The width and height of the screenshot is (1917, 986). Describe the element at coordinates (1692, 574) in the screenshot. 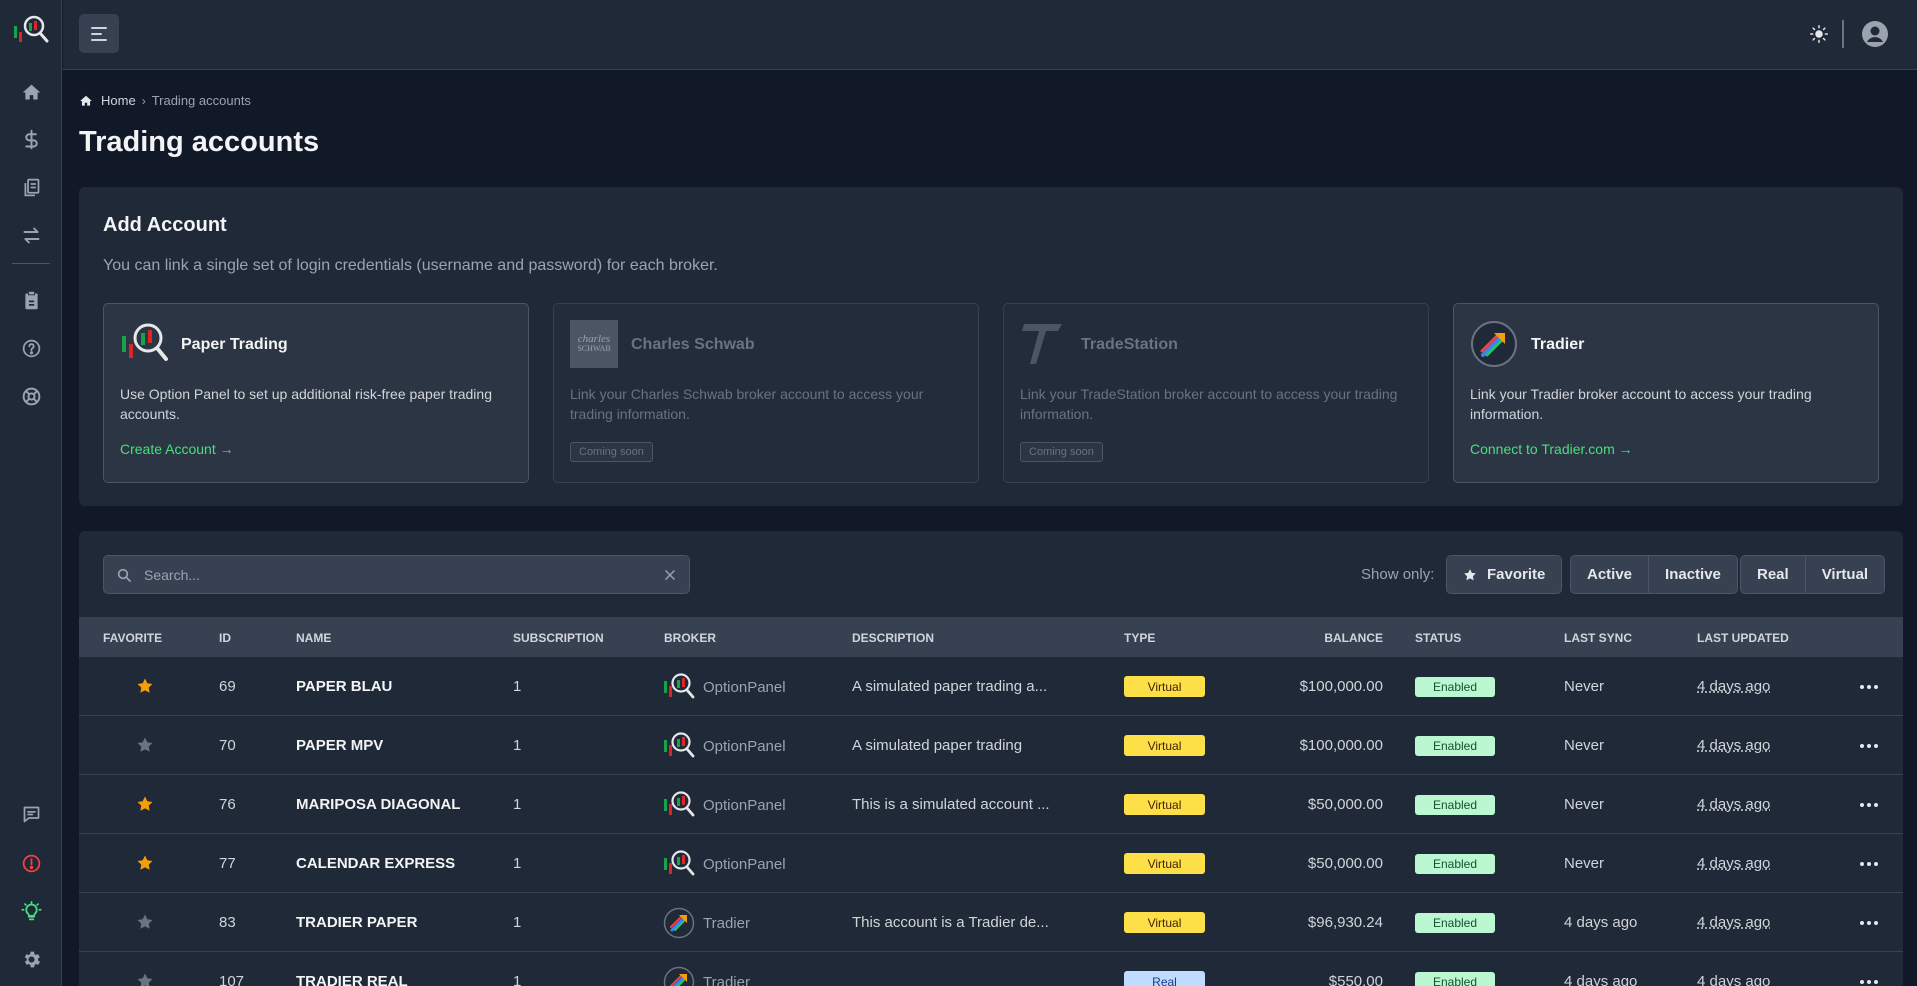

I see `inactive-filter-button: Inactive` at that location.